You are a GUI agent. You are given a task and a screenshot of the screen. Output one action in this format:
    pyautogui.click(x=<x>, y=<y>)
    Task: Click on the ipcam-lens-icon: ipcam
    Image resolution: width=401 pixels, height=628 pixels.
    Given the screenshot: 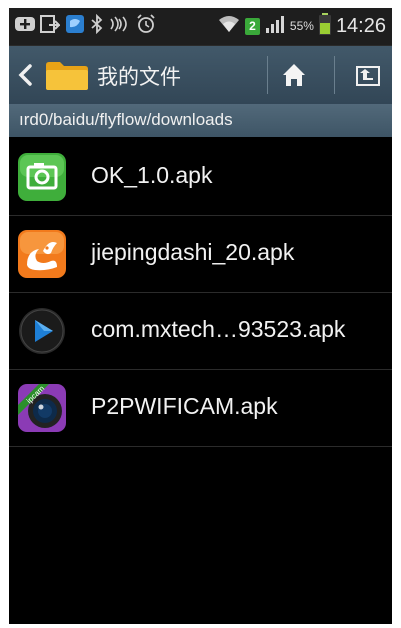 What is the action you would take?
    pyautogui.click(x=42, y=408)
    